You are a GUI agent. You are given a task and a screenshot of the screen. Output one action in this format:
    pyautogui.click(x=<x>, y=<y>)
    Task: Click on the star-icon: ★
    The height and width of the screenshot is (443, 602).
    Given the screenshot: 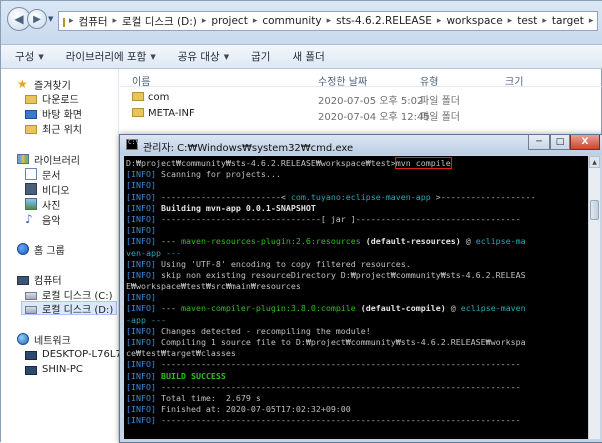 What is the action you would take?
    pyautogui.click(x=22, y=84)
    